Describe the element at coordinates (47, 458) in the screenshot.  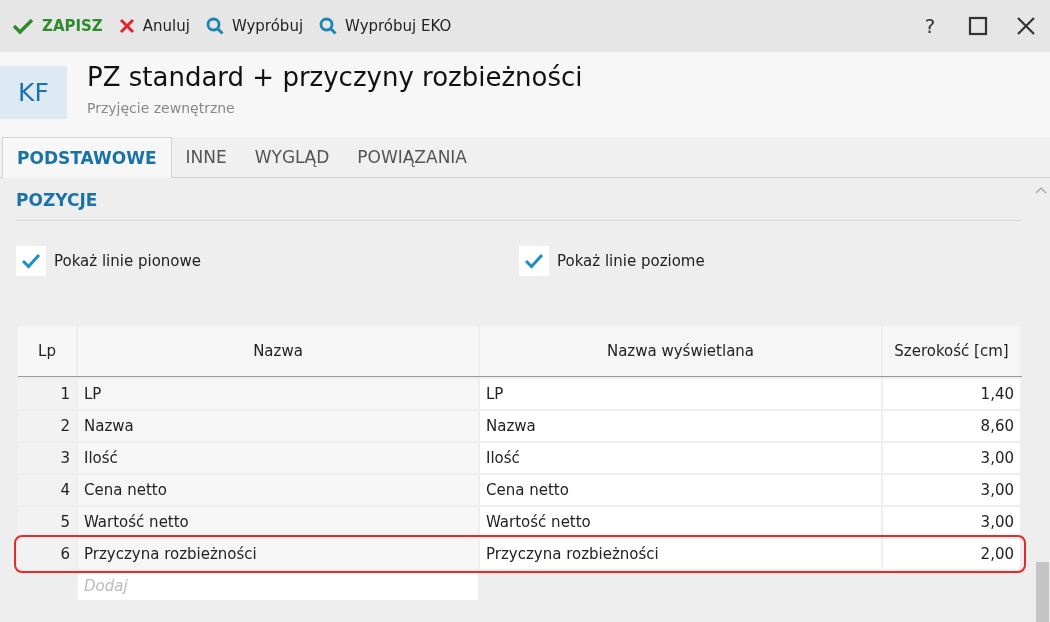
I see `table-cell: 3` at that location.